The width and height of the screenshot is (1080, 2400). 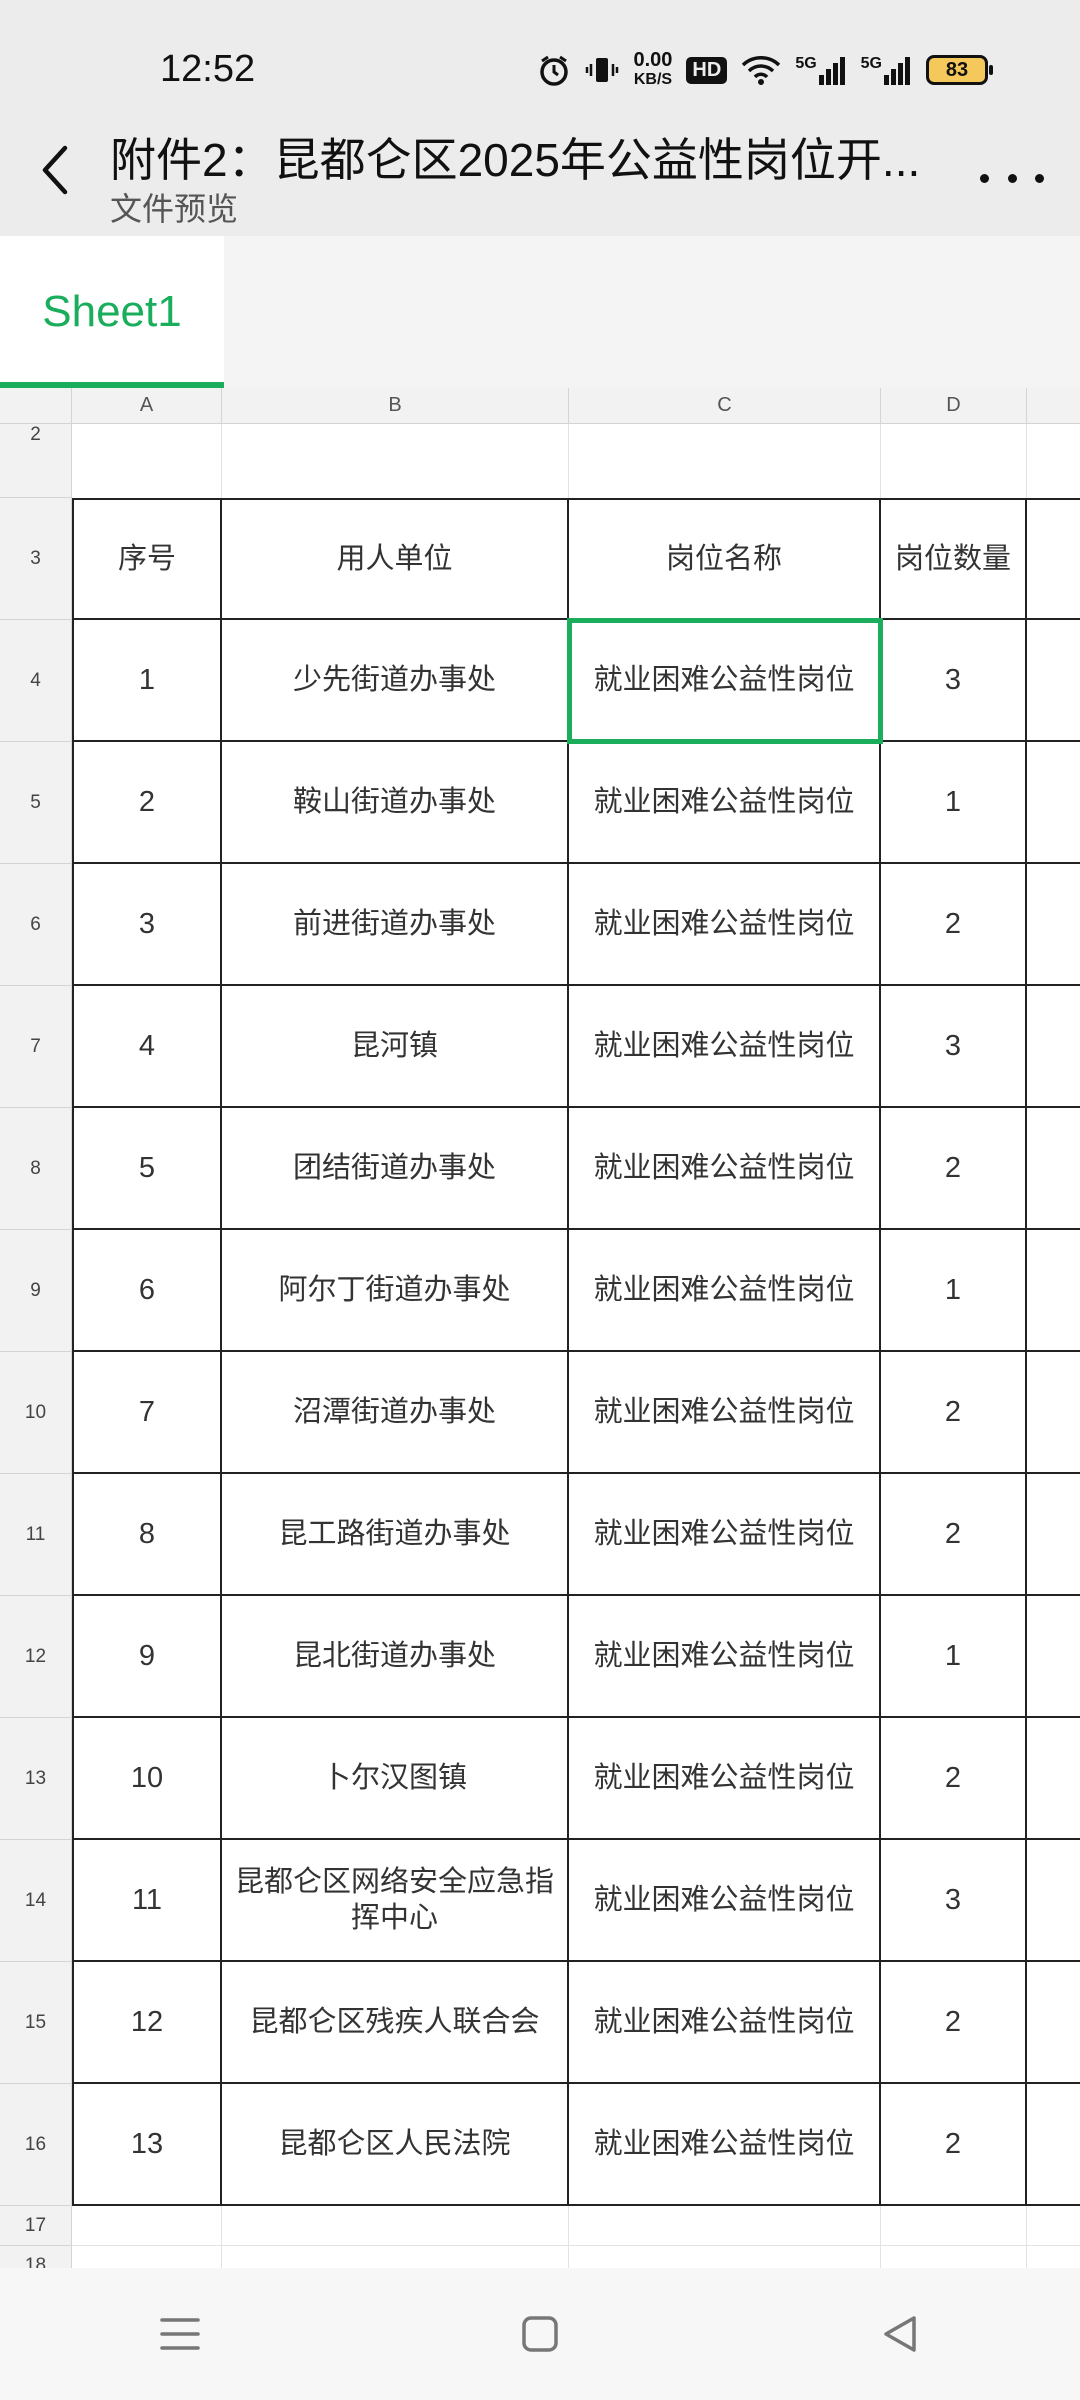 What do you see at coordinates (147, 406) in the screenshot?
I see `column-header: A` at bounding box center [147, 406].